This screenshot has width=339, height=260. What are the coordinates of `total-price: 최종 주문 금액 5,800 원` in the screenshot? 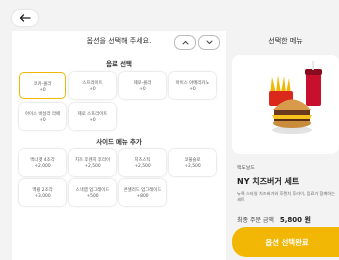 It's located at (274, 220).